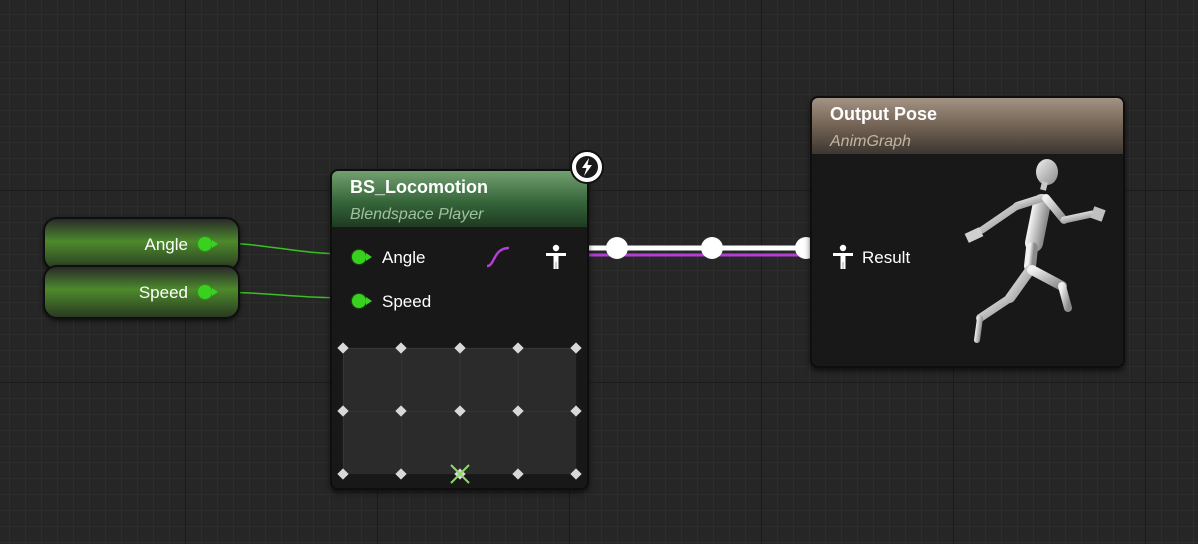 This screenshot has height=544, width=1198. Describe the element at coordinates (417, 214) in the screenshot. I see `blendspace-node-subtitle: Blendspace Player` at that location.